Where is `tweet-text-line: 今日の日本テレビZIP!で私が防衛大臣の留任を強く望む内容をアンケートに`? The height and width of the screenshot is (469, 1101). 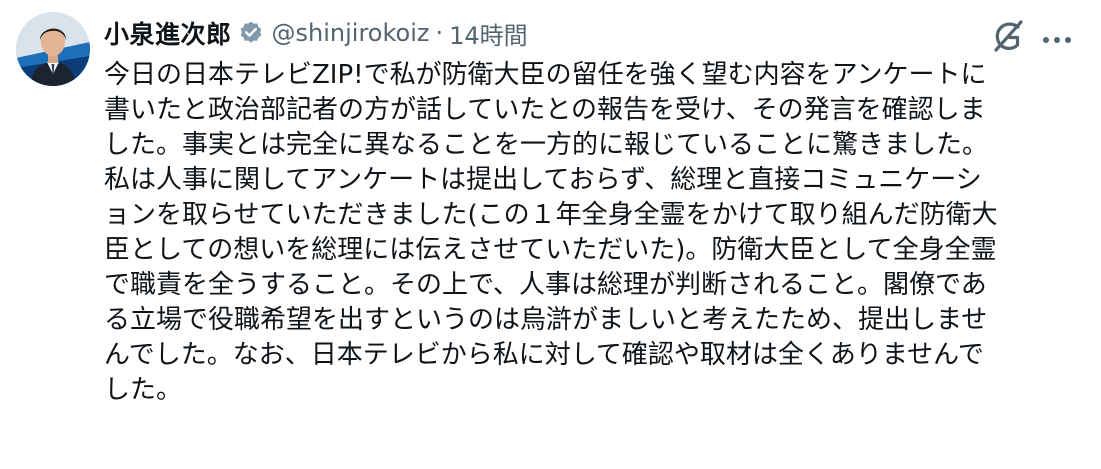
tweet-text-line: 今日の日本テレビZIP!で私が防衛大臣の留任を強く望む内容をアンケートに is located at coordinates (545, 75).